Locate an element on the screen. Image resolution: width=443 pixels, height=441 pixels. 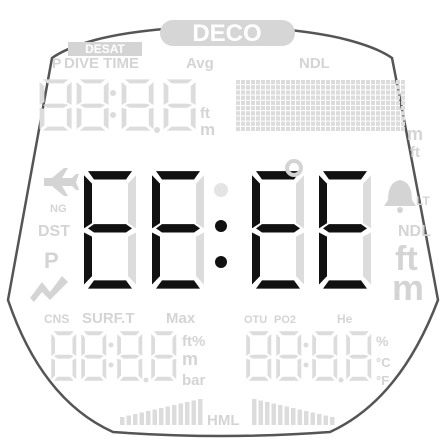
main-colon-upper is located at coordinates (221, 226).